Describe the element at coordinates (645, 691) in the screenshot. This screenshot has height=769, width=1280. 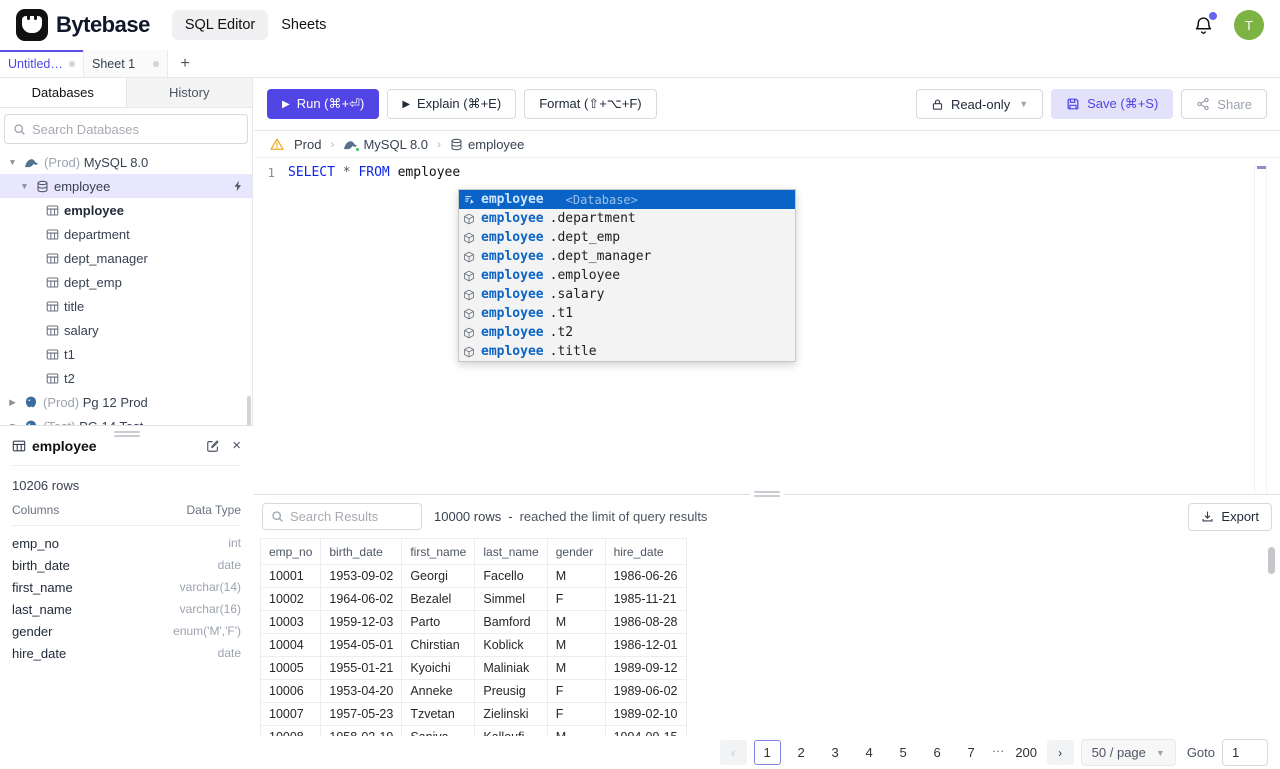
I see `table-cell: 1989-06-02` at that location.